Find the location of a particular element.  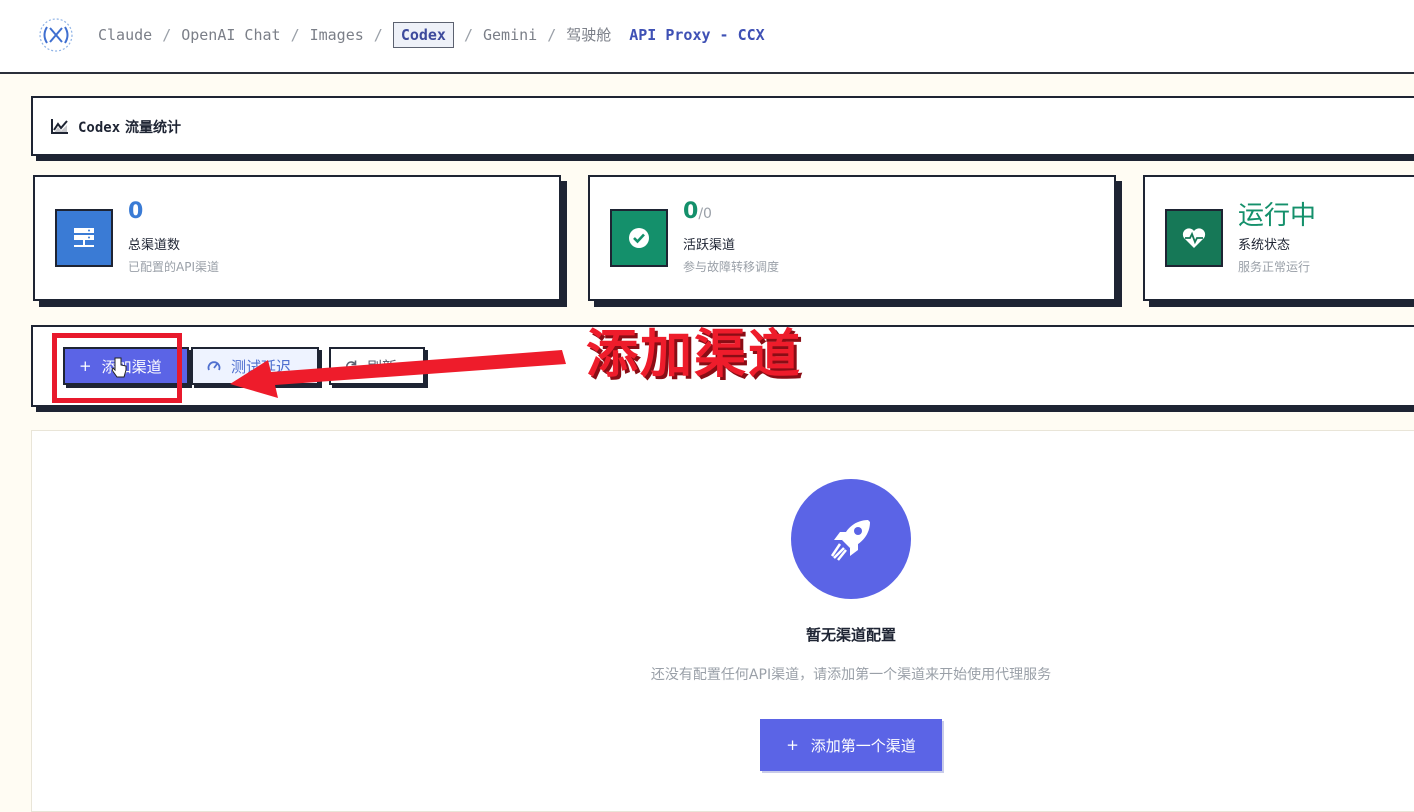

active-channels-total: /0 is located at coordinates (705, 214).